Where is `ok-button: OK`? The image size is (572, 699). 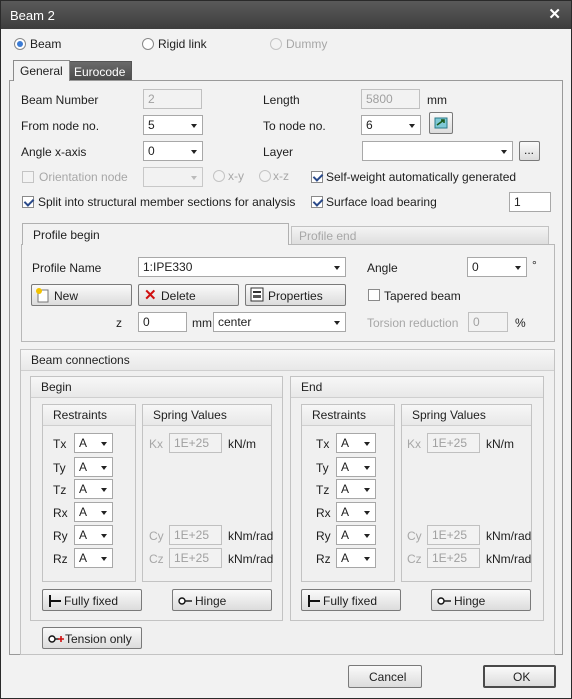 ok-button: OK is located at coordinates (519, 676).